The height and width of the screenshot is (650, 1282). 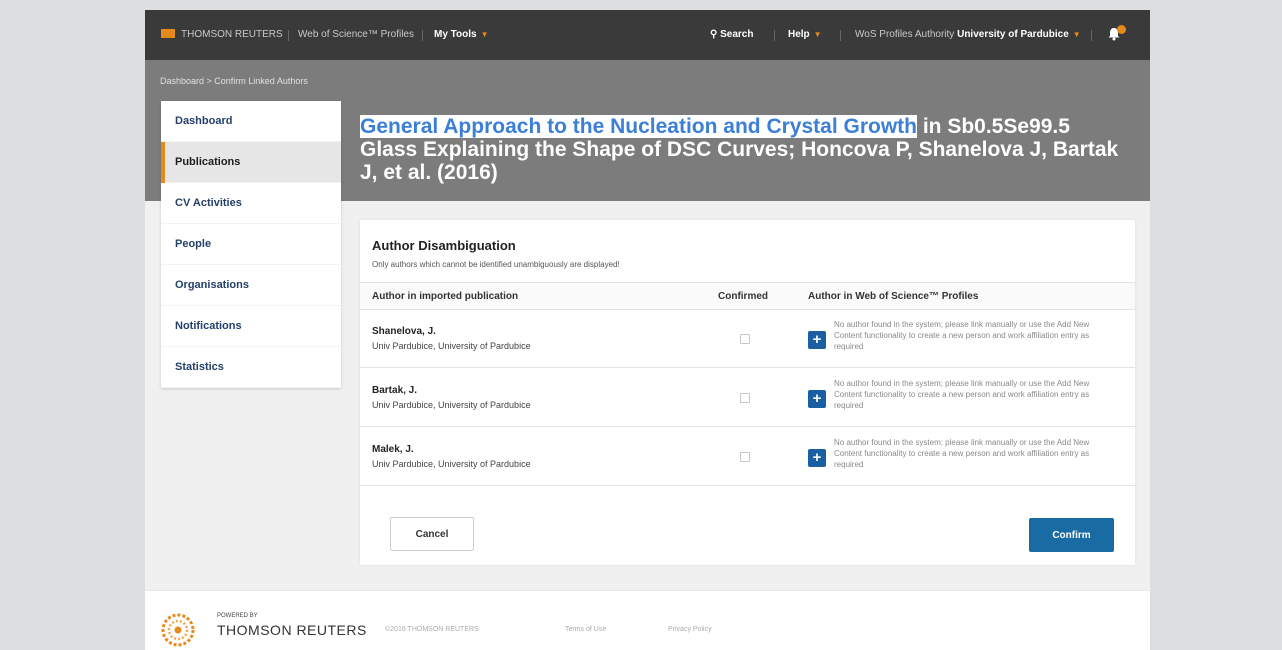 What do you see at coordinates (251, 285) in the screenshot?
I see `sidebar-item-organisations: Organisations` at bounding box center [251, 285].